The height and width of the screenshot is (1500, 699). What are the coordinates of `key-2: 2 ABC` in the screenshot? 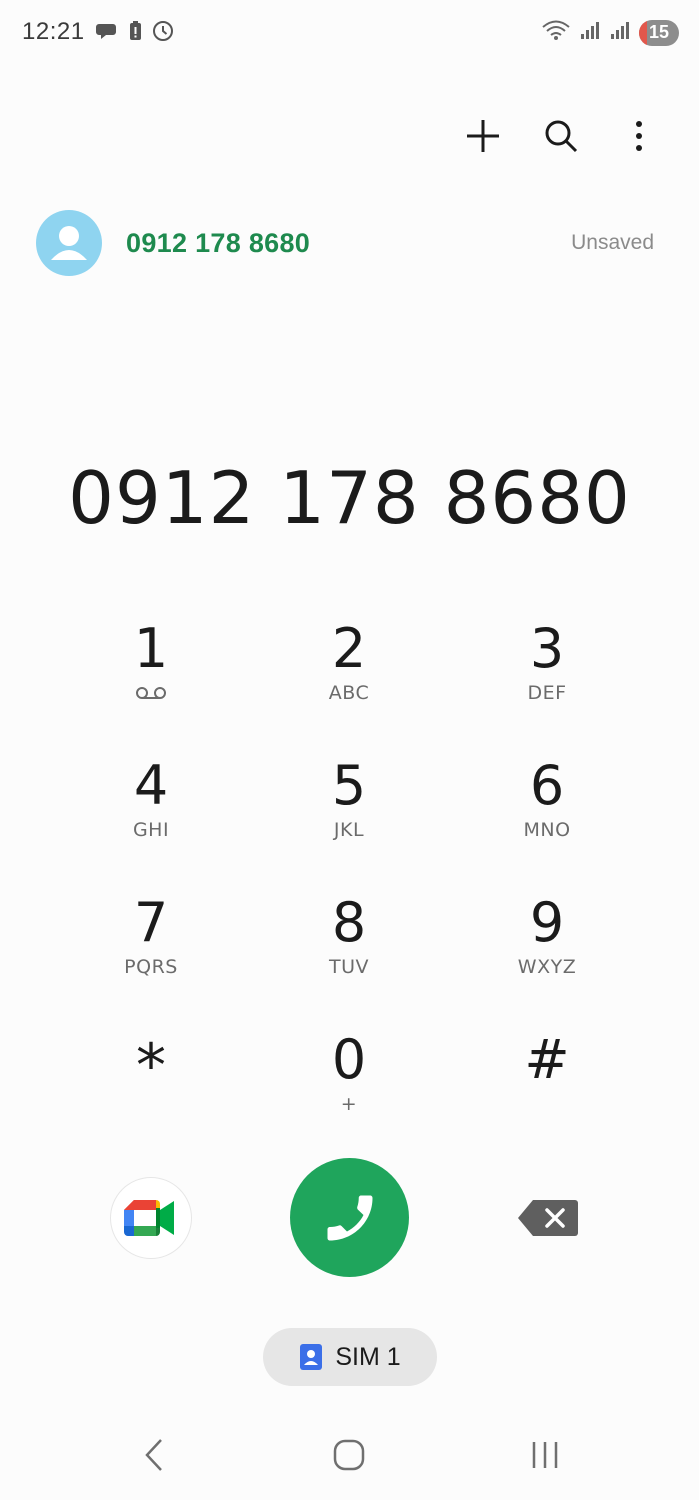 It's located at (349, 680).